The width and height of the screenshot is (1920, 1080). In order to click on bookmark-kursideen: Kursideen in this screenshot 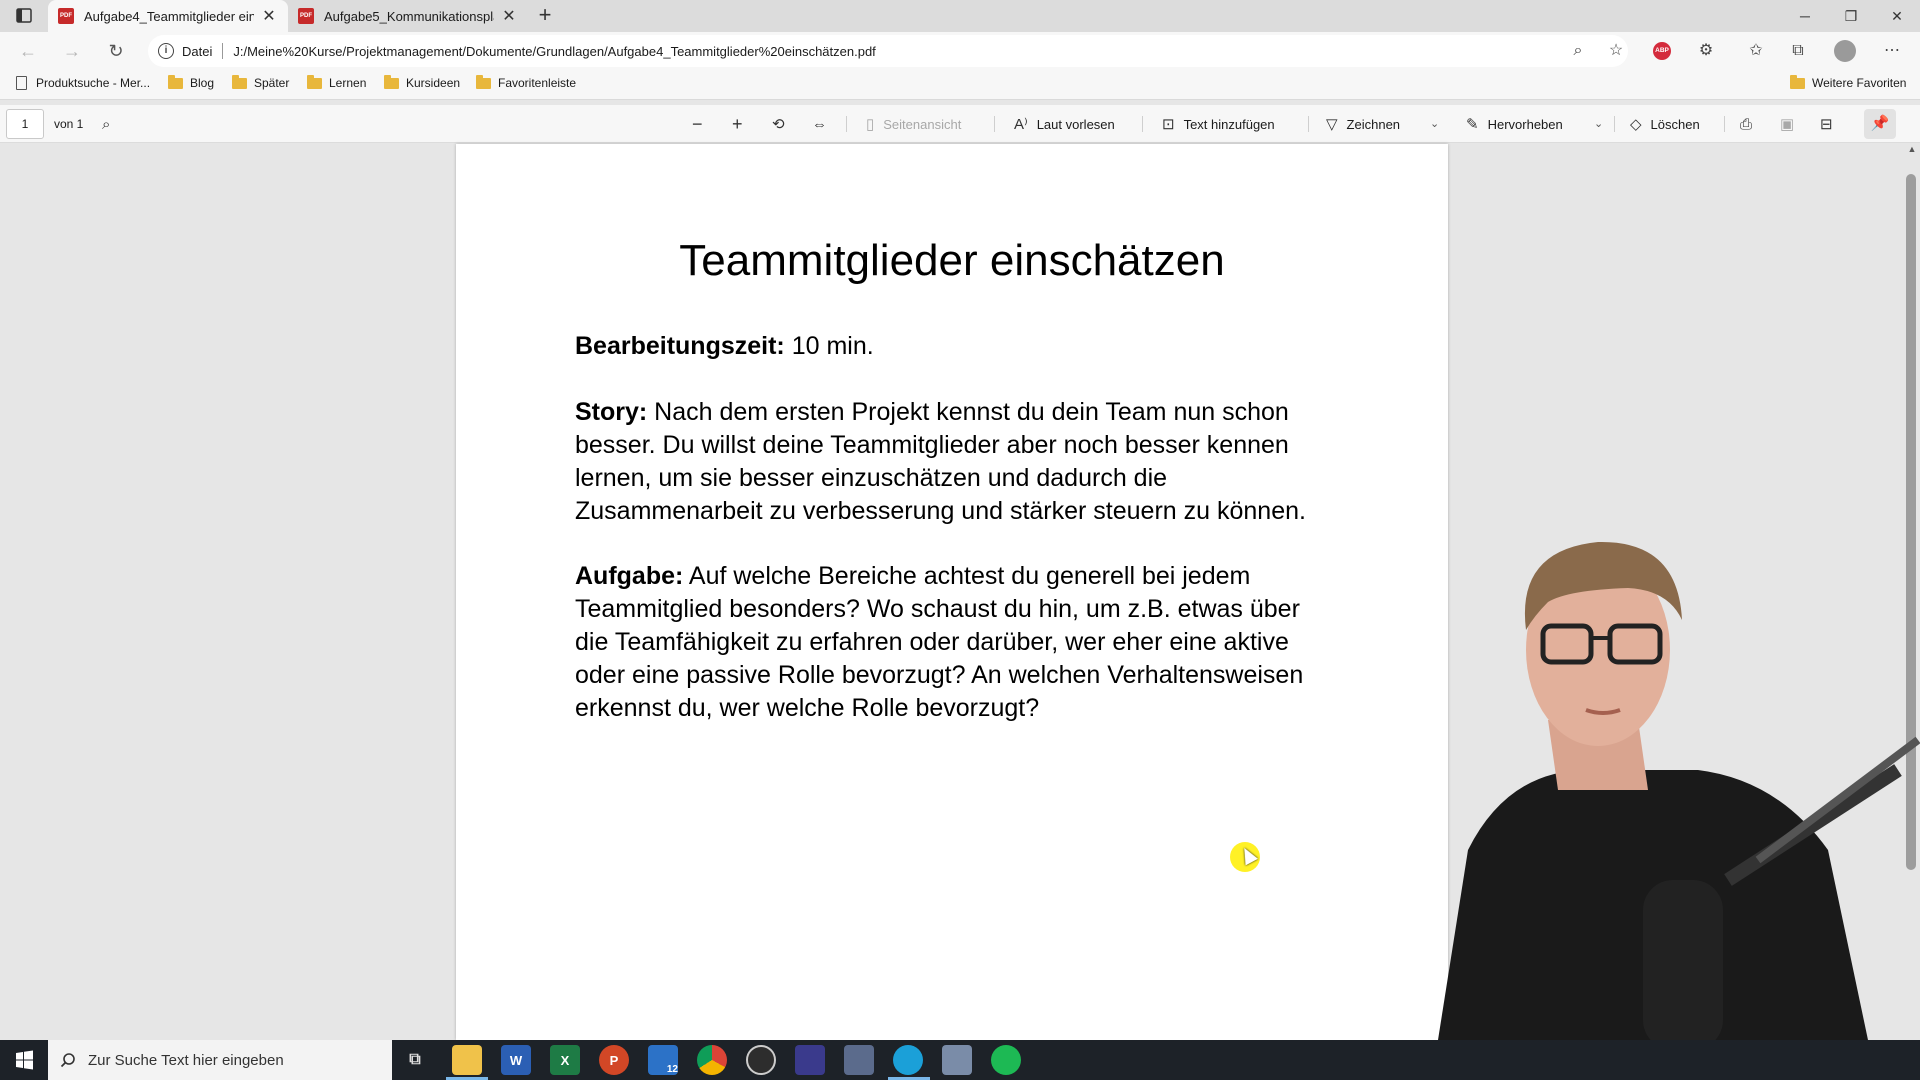, I will do `click(422, 82)`.